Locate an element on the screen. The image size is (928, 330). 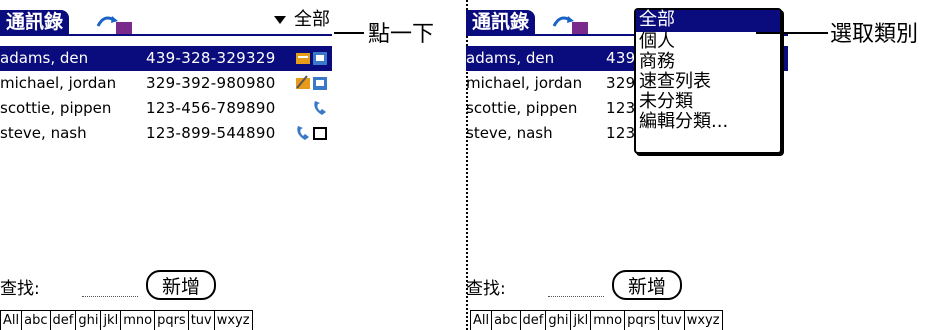
note-icon is located at coordinates (320, 133).